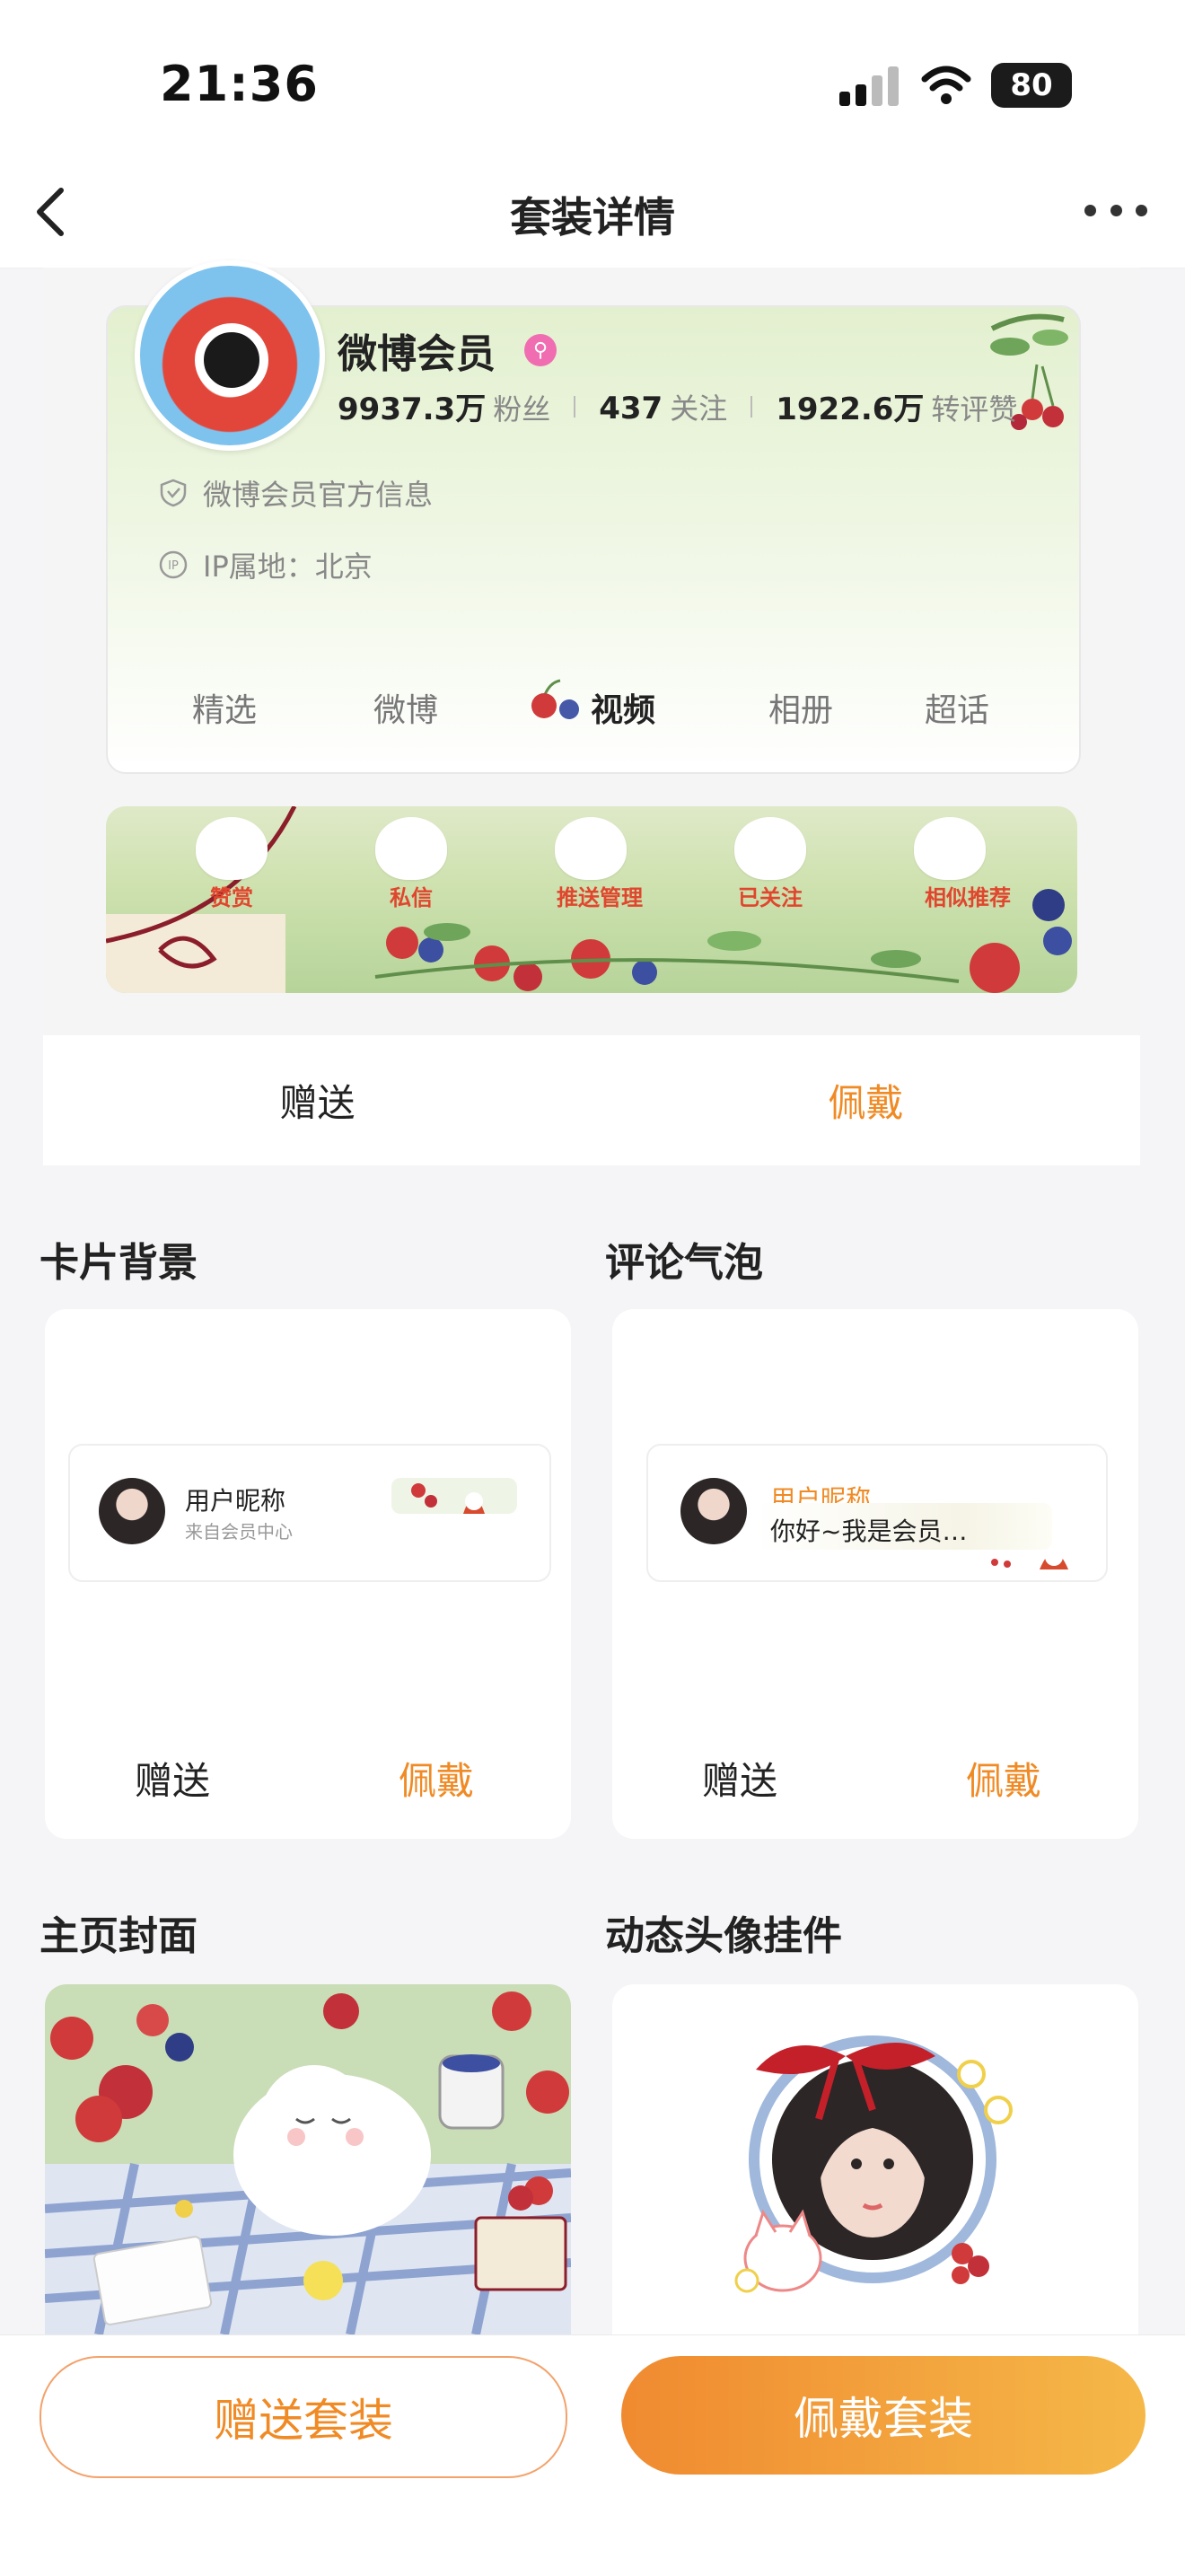 Image resolution: width=1185 pixels, height=2576 pixels. Describe the element at coordinates (897, 409) in the screenshot. I see `stat-interactions: 1922.6万 转评赞` at that location.